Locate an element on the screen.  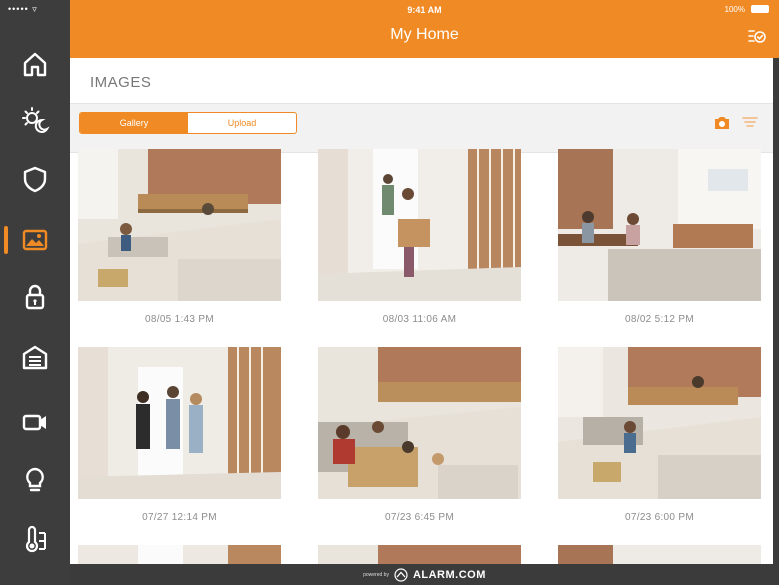
brand-name: ALARM.COM is located at coordinates (449, 574).